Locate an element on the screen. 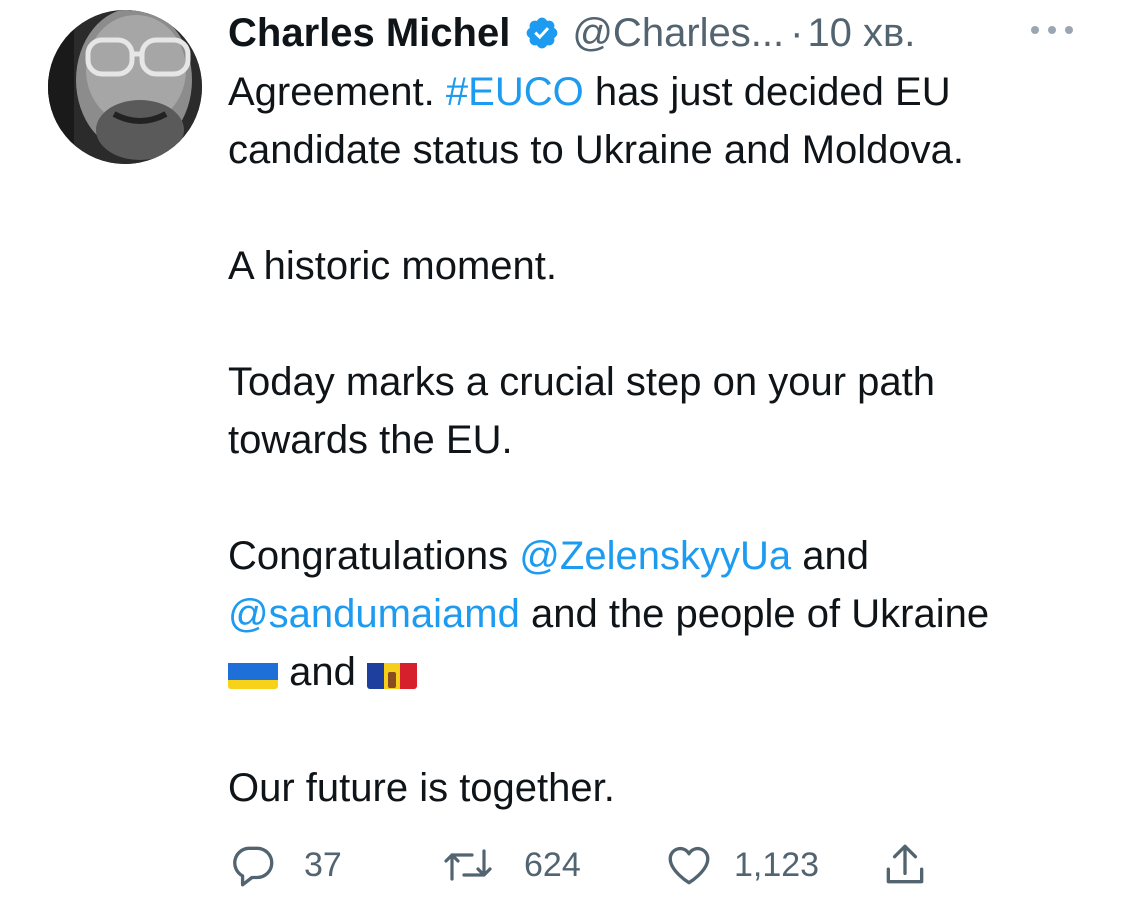  tweet-line: Agreement. #EUCO has just decided EU is located at coordinates (668, 92).